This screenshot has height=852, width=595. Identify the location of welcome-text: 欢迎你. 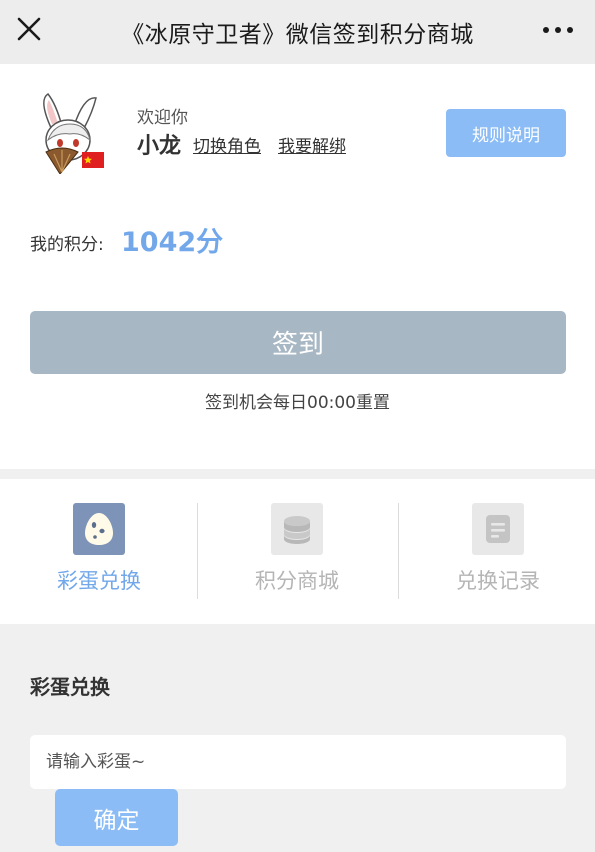
(162, 118).